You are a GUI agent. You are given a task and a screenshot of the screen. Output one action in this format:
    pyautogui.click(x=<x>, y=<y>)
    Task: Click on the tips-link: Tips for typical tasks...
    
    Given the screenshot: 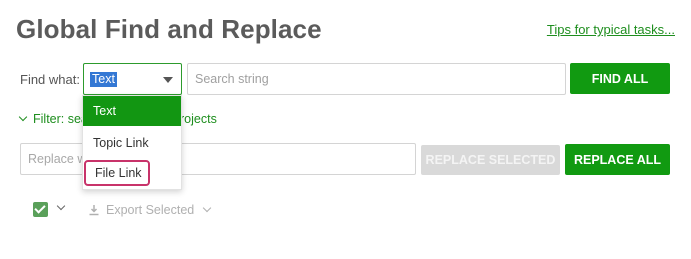 What is the action you would take?
    pyautogui.click(x=611, y=29)
    